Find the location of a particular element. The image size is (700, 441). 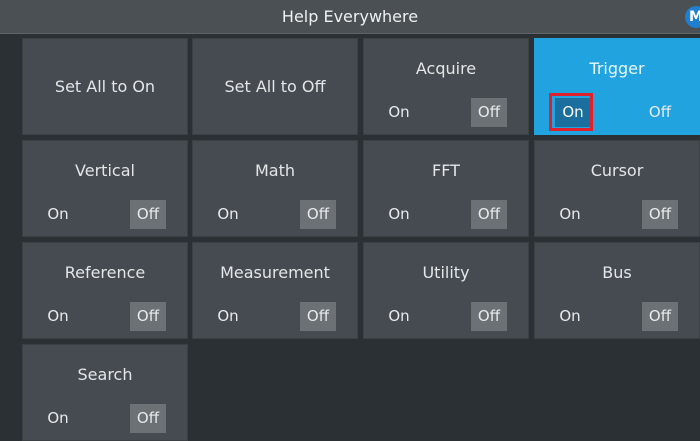

tile-trigger: Trigger On Off is located at coordinates (617, 86).